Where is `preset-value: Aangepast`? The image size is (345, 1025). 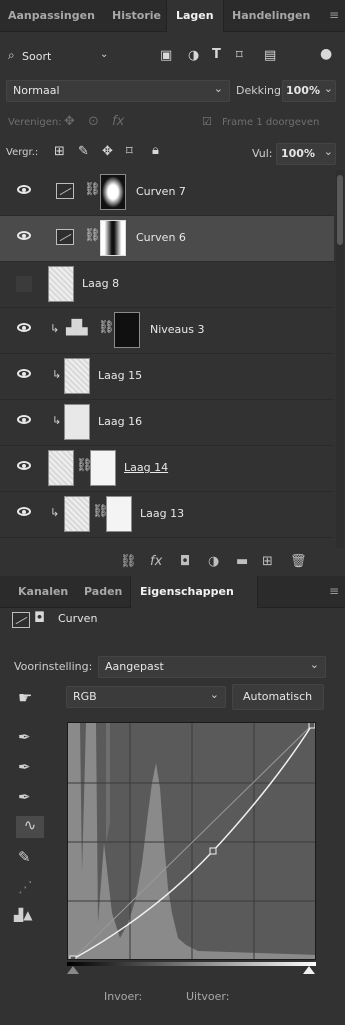
preset-value: Aangepast is located at coordinates (134, 666).